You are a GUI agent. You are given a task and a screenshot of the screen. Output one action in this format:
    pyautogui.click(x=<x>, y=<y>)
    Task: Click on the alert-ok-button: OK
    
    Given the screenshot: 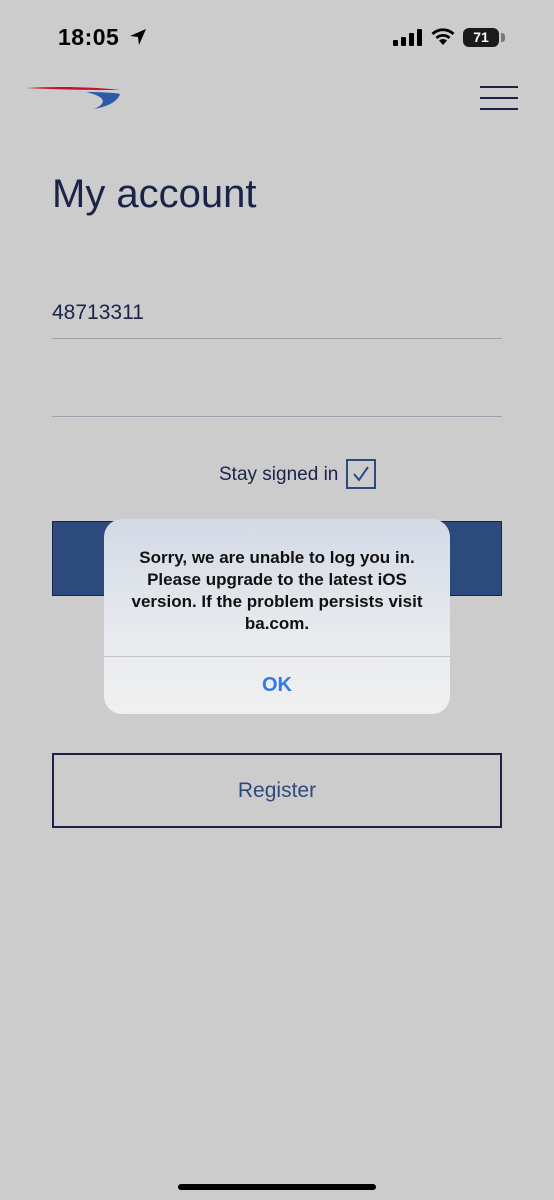 What is the action you would take?
    pyautogui.click(x=277, y=685)
    